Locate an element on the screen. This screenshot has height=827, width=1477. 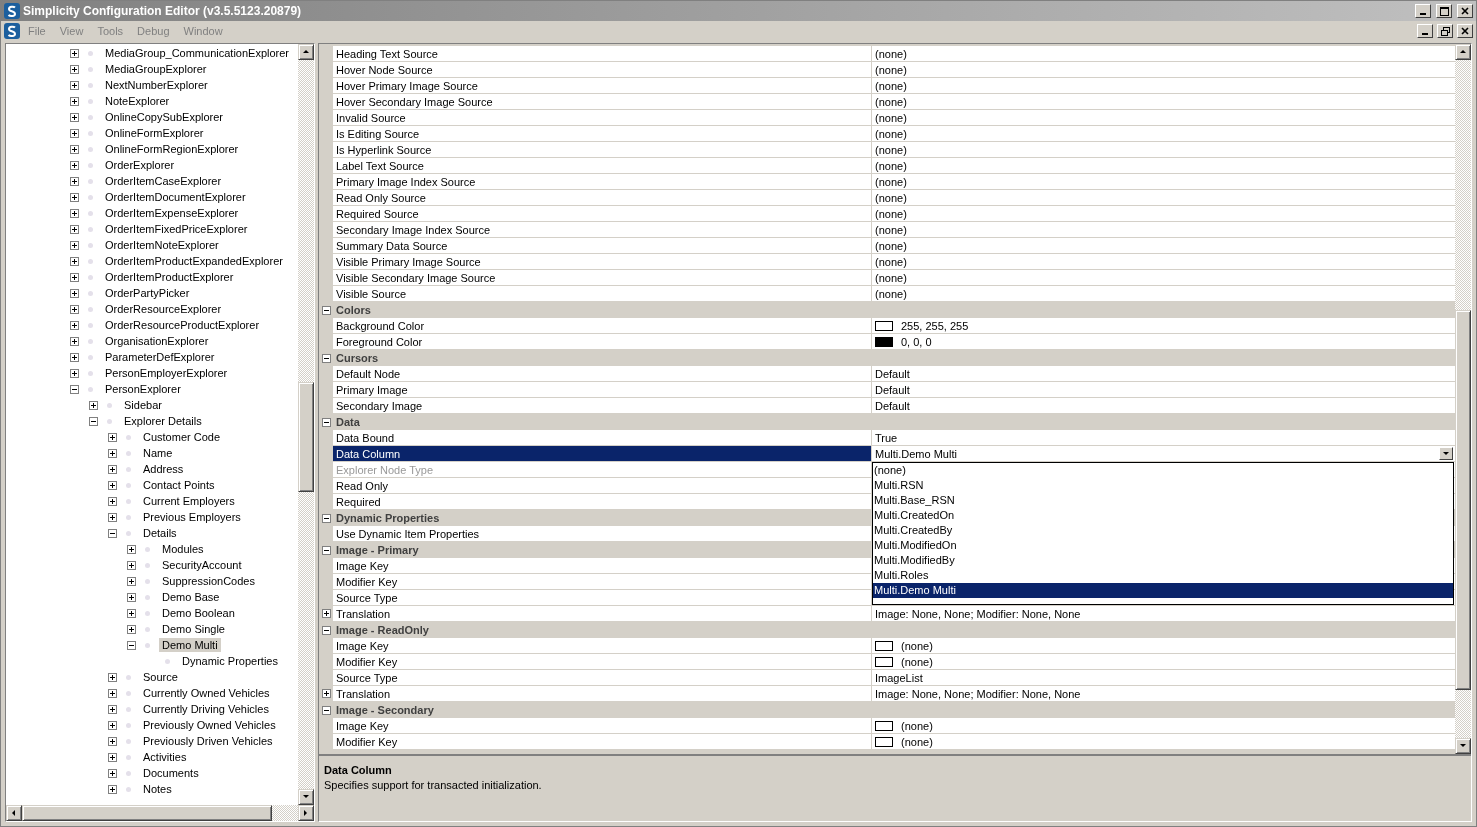
tree-item: Source is located at coordinates (160, 677).